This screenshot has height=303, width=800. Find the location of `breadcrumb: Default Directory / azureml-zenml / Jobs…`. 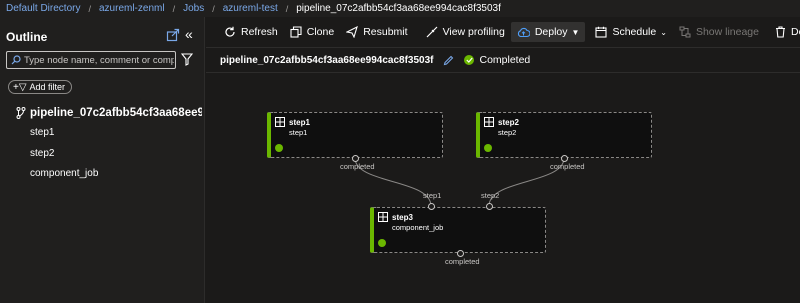

breadcrumb: Default Directory / azureml-zenml / Jobs… is located at coordinates (400, 8).